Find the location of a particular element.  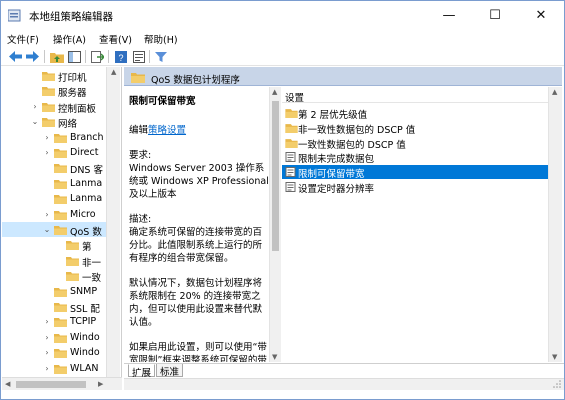

tab-standard: 标准 is located at coordinates (170, 371).